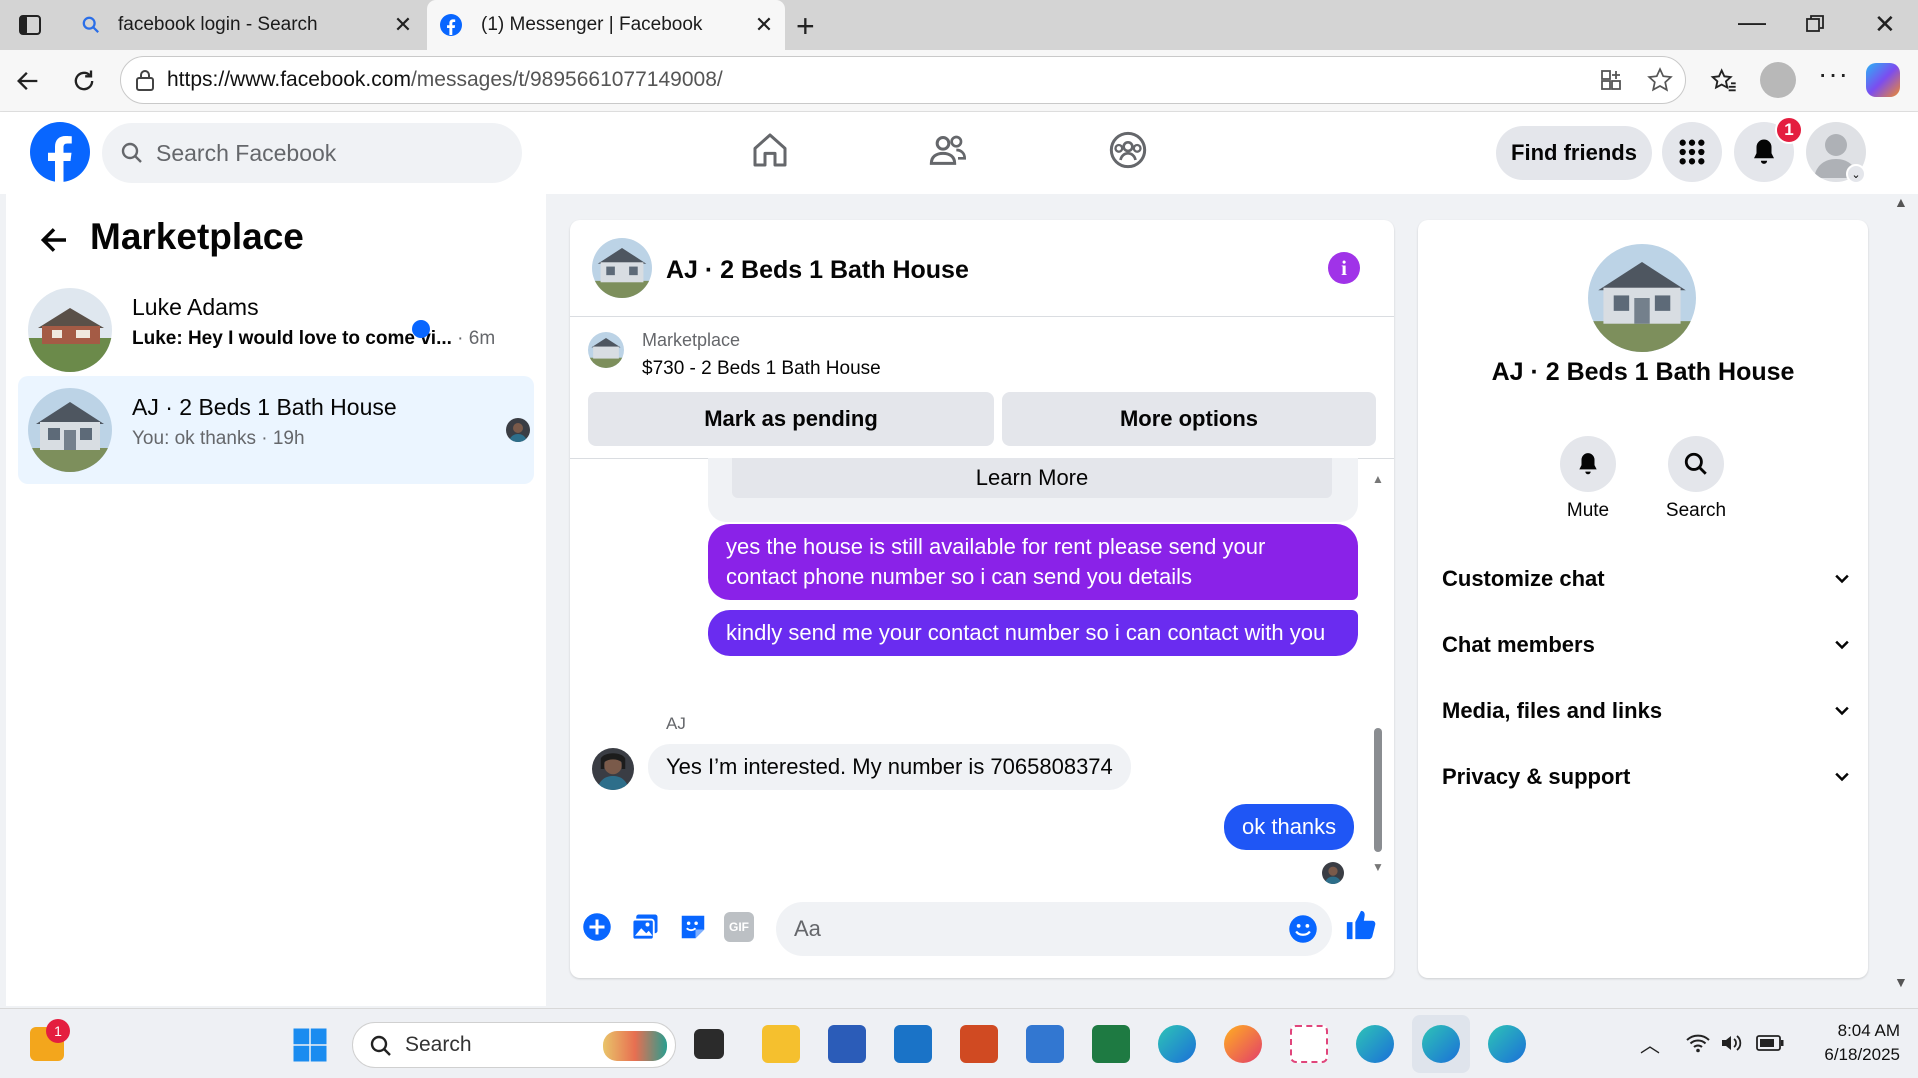 This screenshot has height=1078, width=1918. I want to click on divider, so click(982, 316).